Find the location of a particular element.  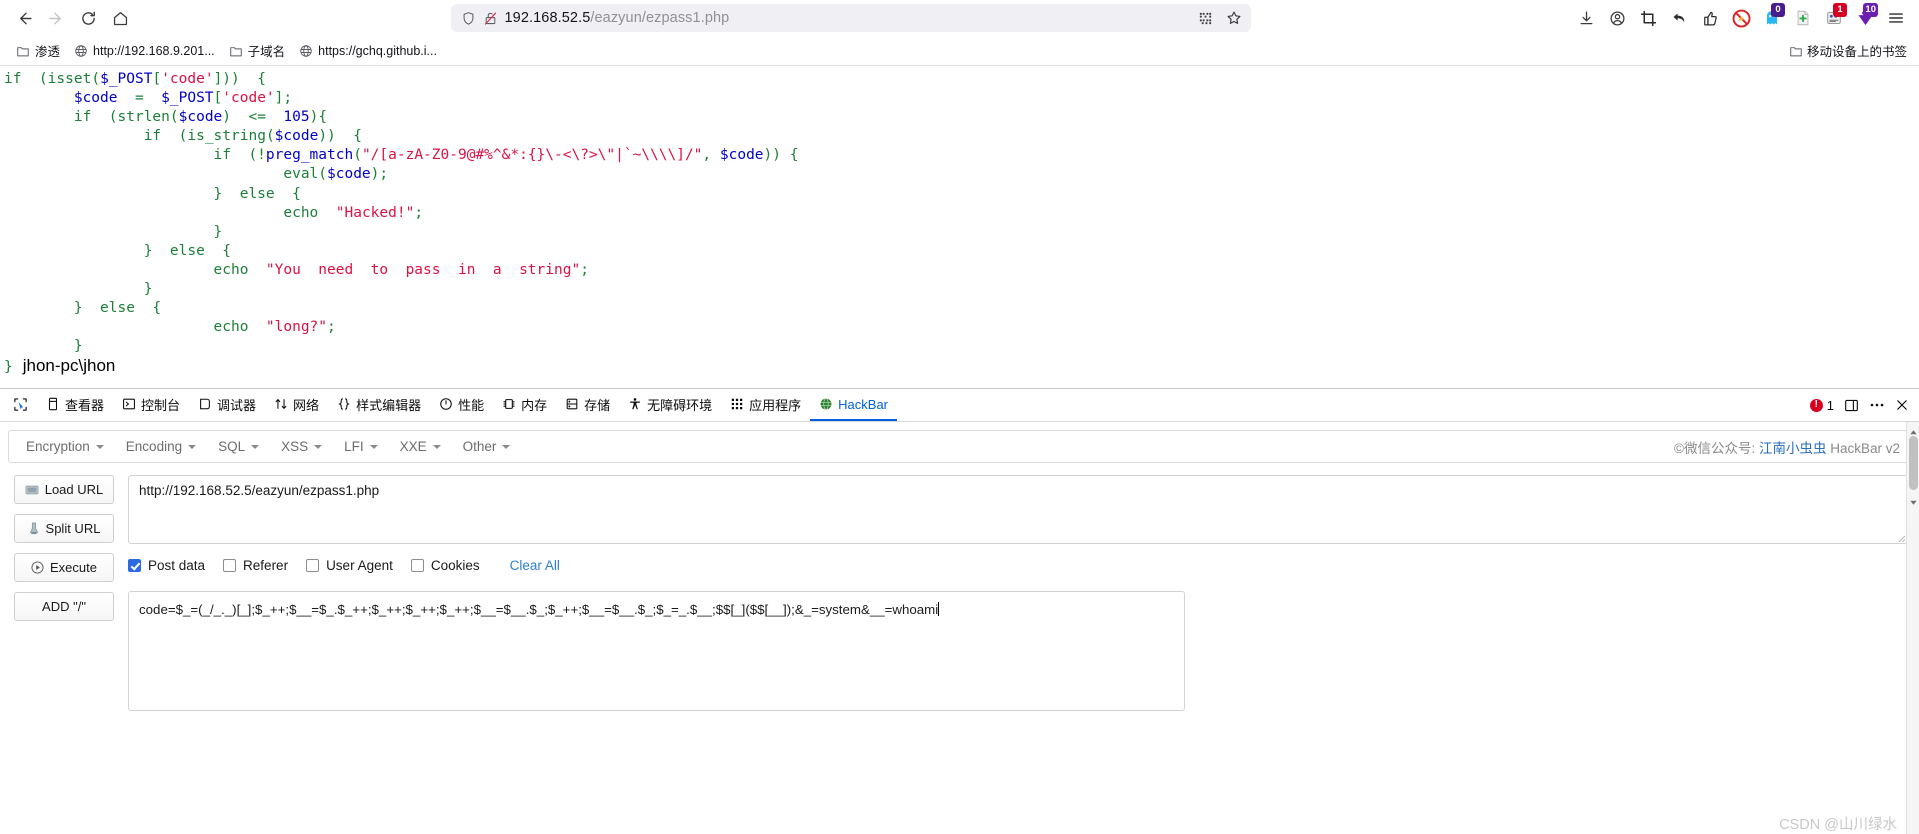

tab-memory: 内存 is located at coordinates (524, 405).